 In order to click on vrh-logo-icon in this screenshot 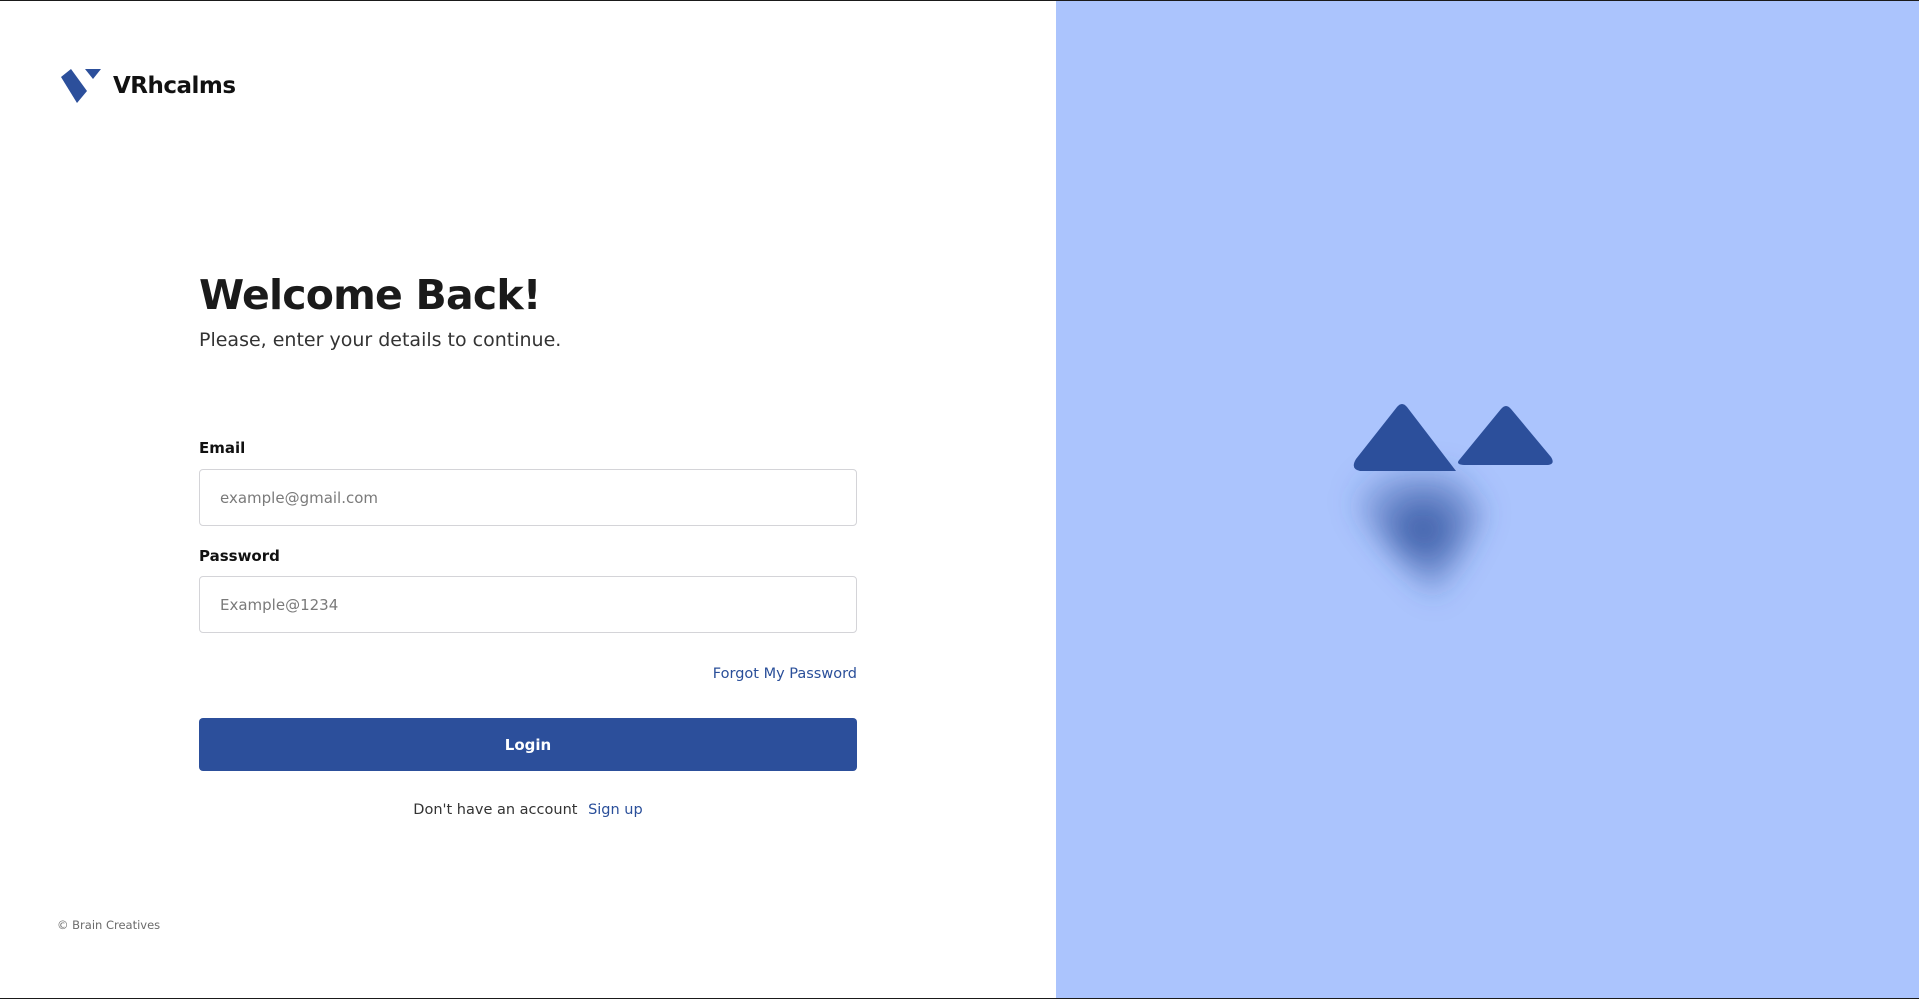, I will do `click(81, 86)`.